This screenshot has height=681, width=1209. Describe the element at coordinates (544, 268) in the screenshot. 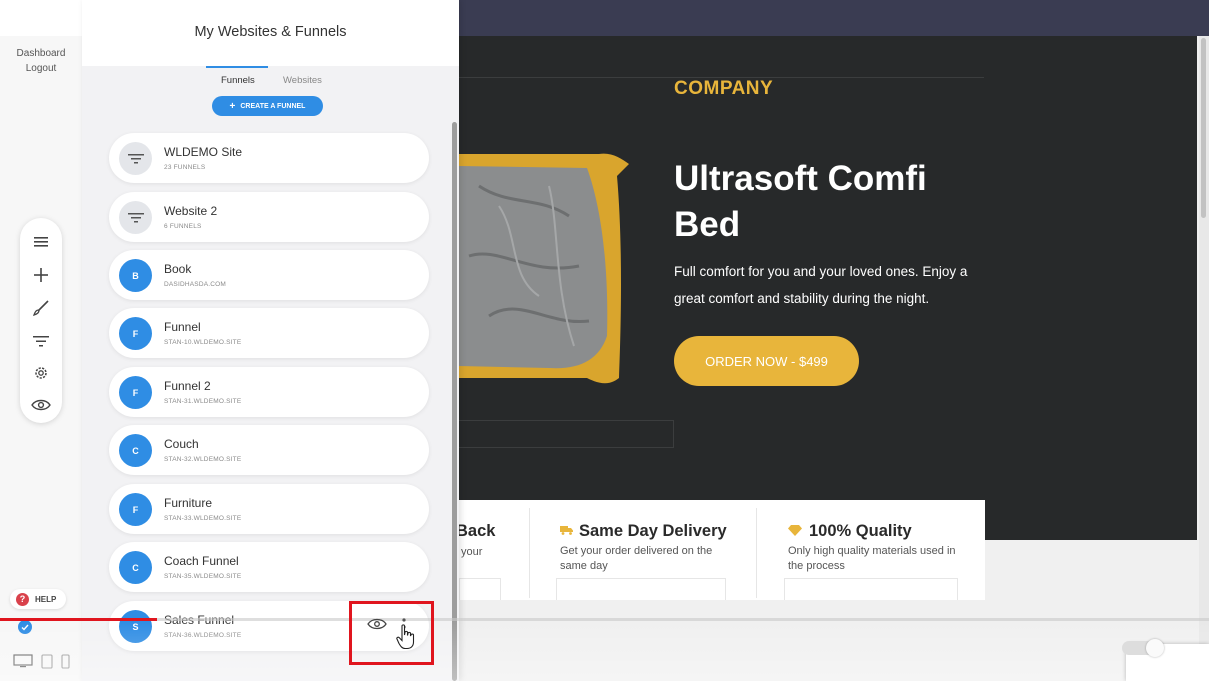

I see `mattress-image` at that location.